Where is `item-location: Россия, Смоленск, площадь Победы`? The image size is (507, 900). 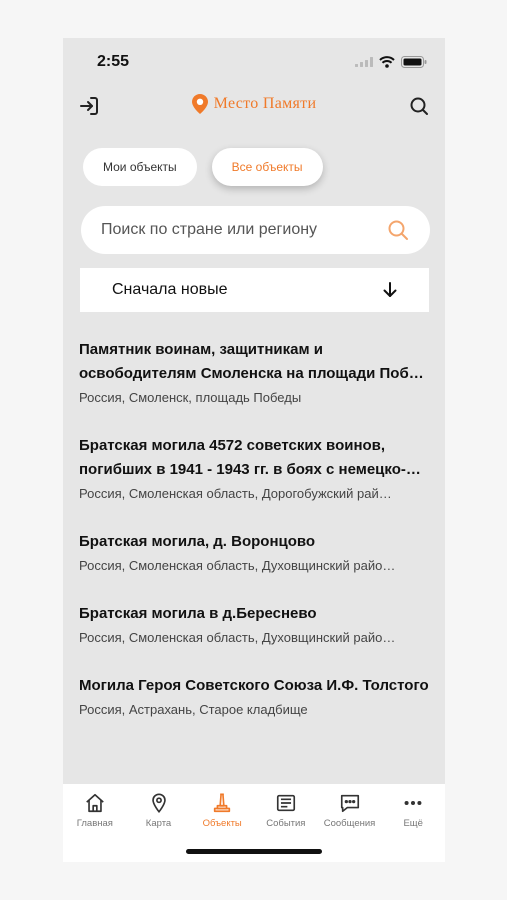
item-location: Россия, Смоленск, площадь Победы is located at coordinates (190, 397).